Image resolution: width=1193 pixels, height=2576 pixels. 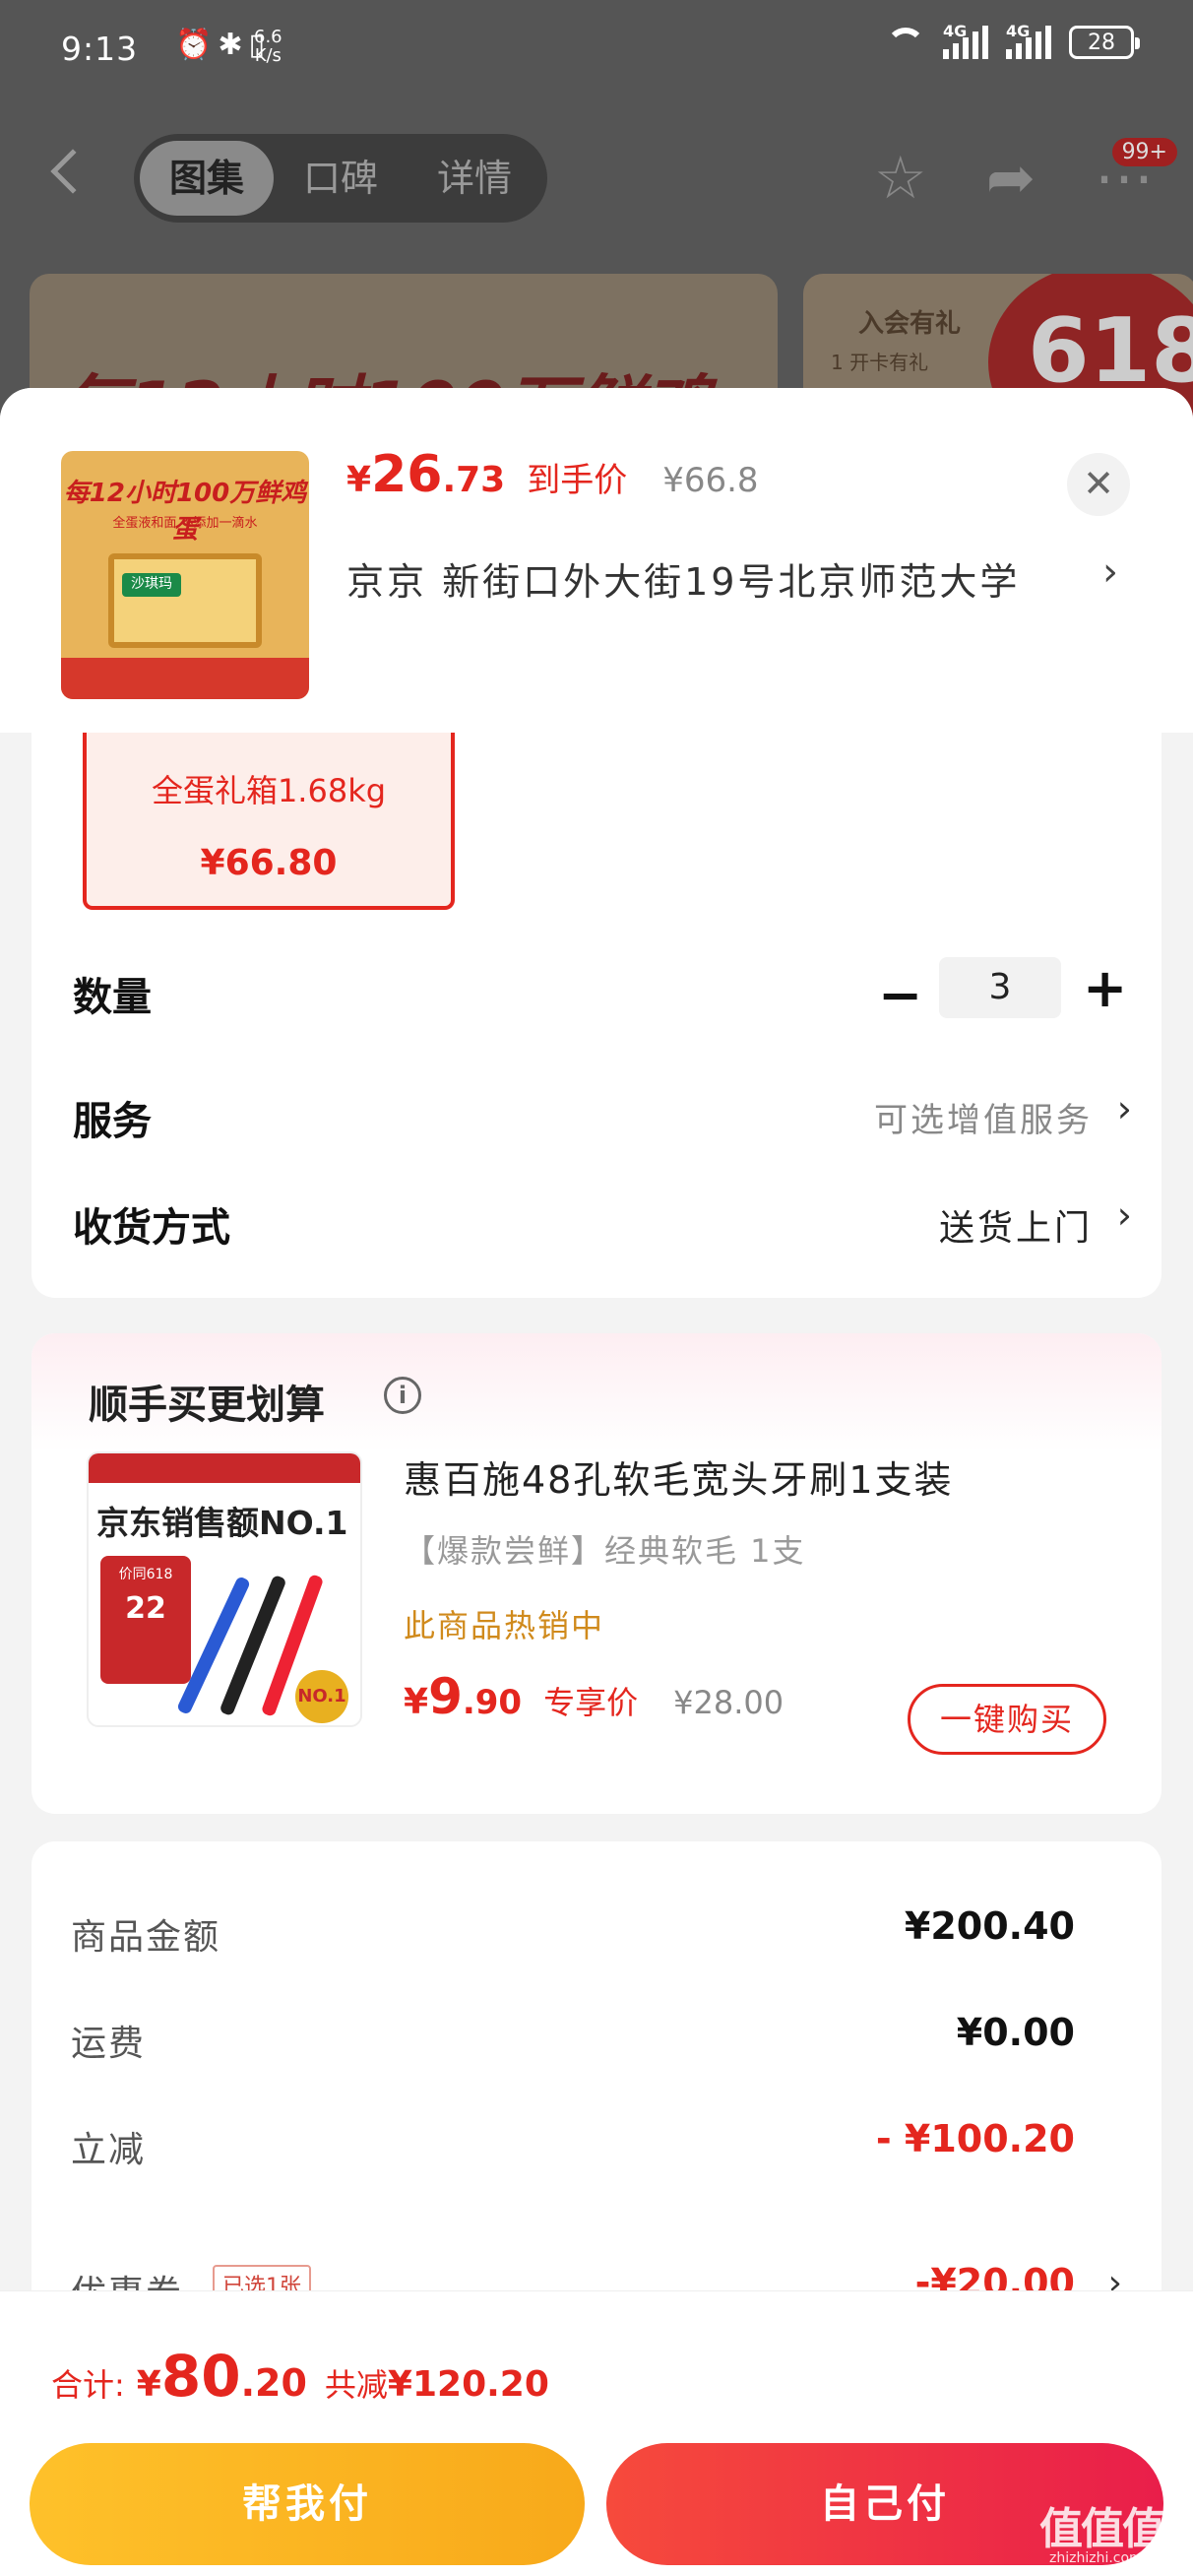 I want to click on reduce-value: ¥120.20, so click(x=468, y=2384).